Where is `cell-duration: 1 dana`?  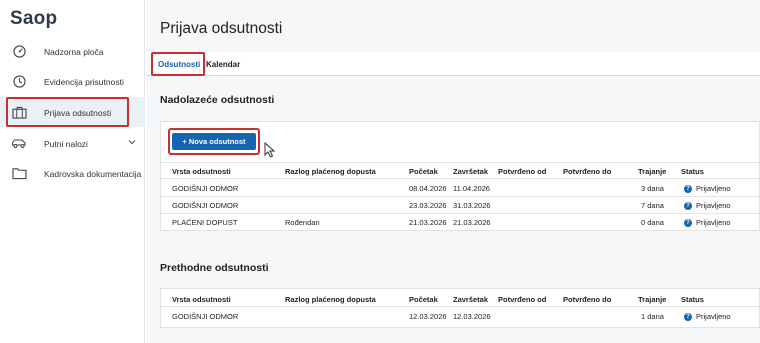
cell-duration: 1 dana is located at coordinates (652, 316).